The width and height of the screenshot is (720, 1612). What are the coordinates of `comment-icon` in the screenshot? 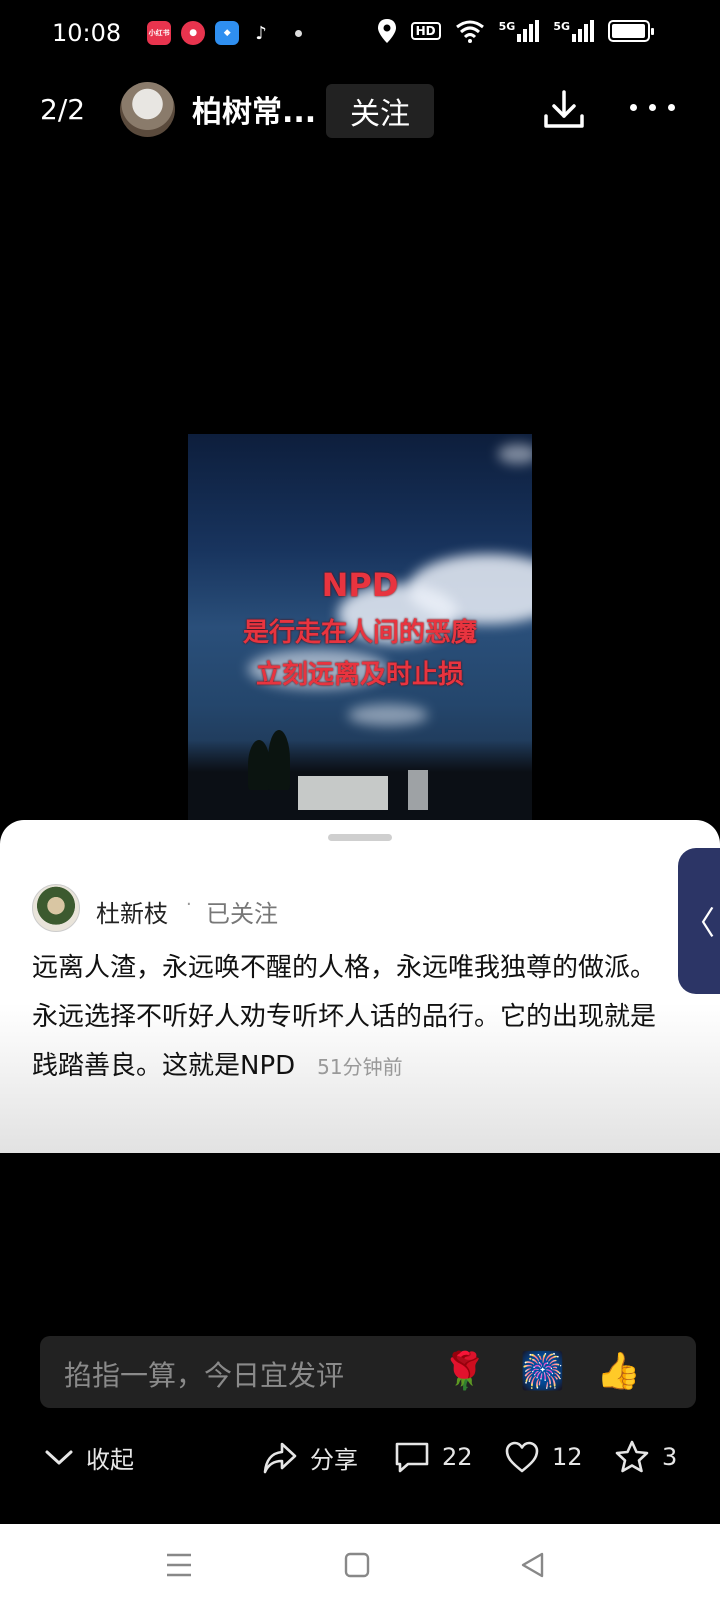 It's located at (412, 1457).